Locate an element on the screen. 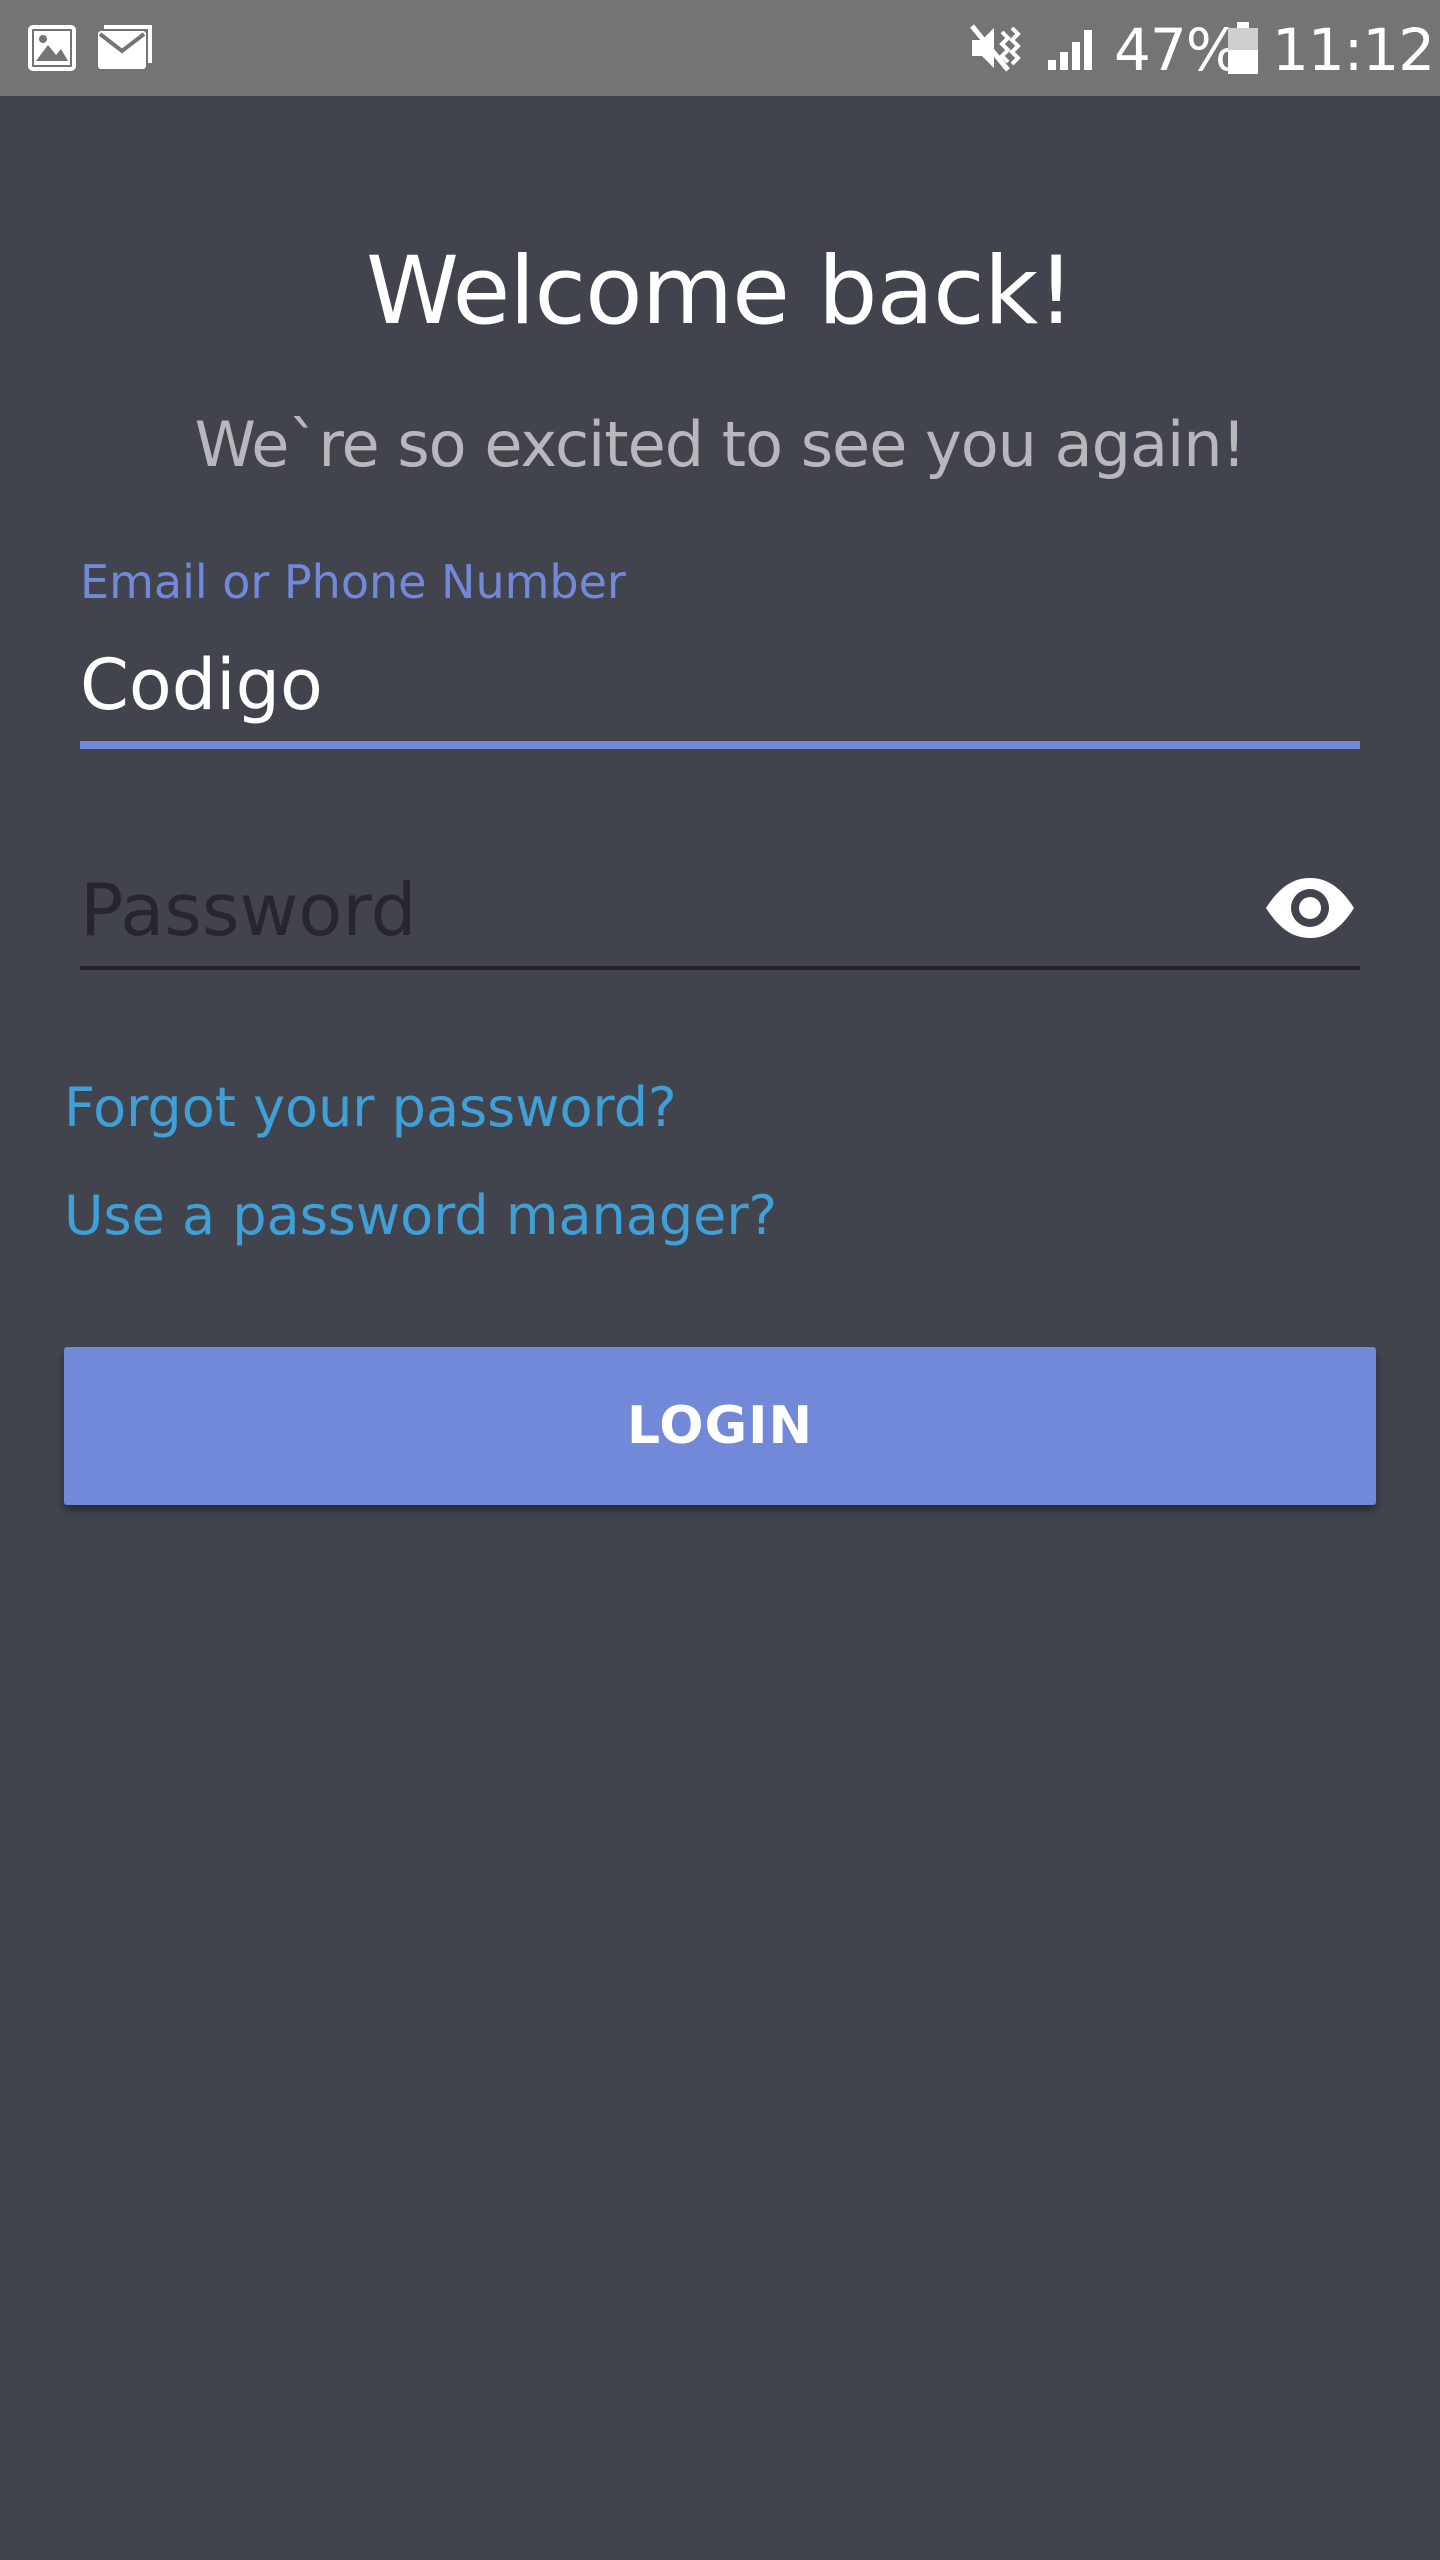  login-button: LOGIN is located at coordinates (720, 1426).